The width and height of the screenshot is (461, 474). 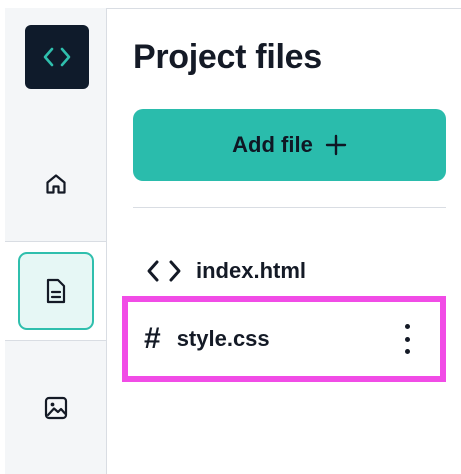 I want to click on sidebar-item-files, so click(x=55, y=291).